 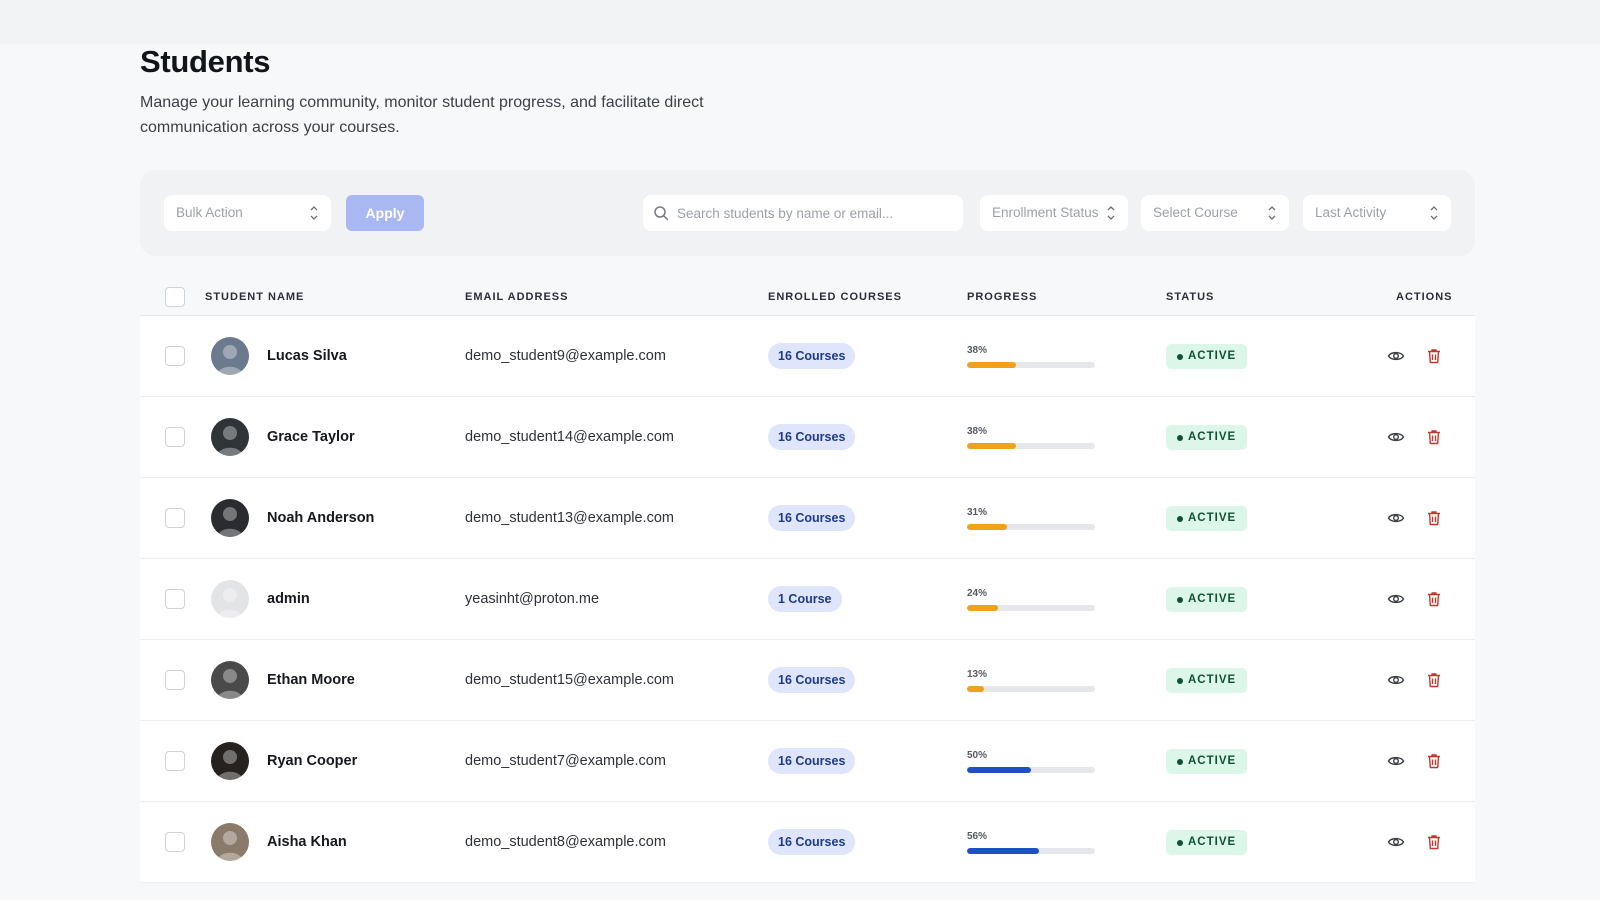 What do you see at coordinates (320, 518) in the screenshot?
I see `student-name: Noah Anderson` at bounding box center [320, 518].